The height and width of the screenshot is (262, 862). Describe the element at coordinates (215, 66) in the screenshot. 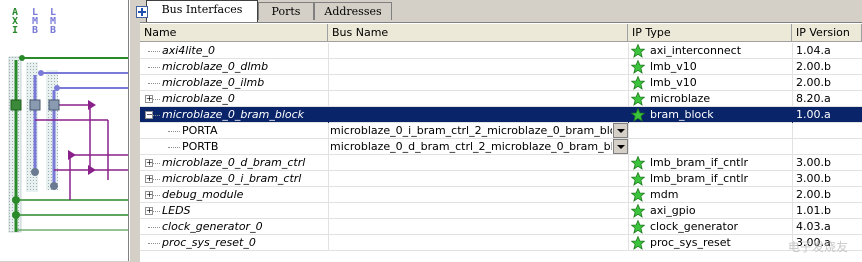

I see `row-name: microblaze_0_dlmb` at that location.